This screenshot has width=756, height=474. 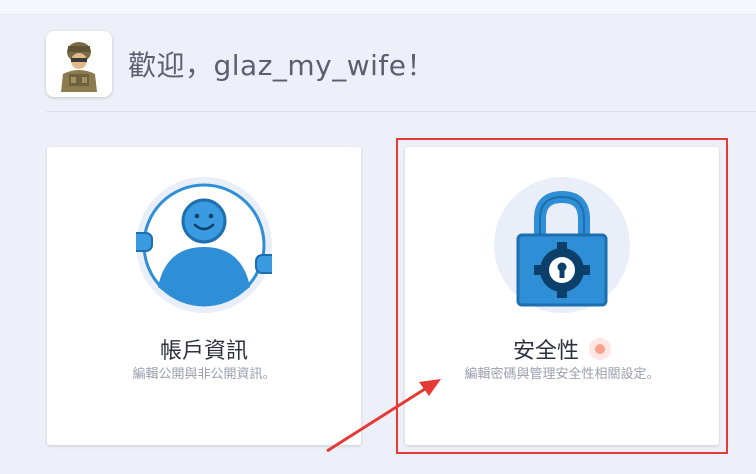 I want to click on person-icon, so click(x=204, y=245).